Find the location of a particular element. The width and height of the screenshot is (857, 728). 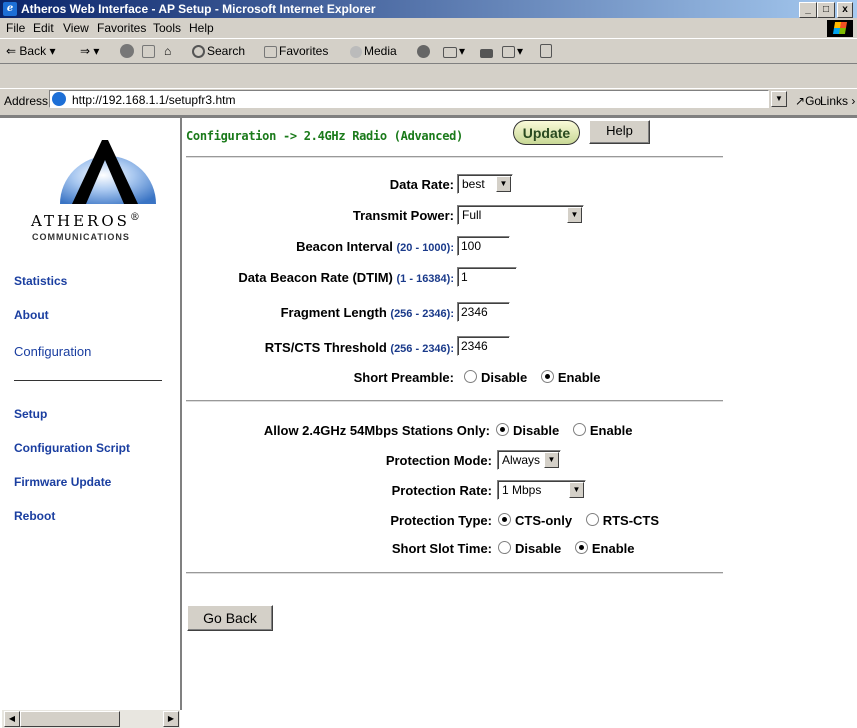

protection-mode-select: Always ▼ is located at coordinates (529, 460).